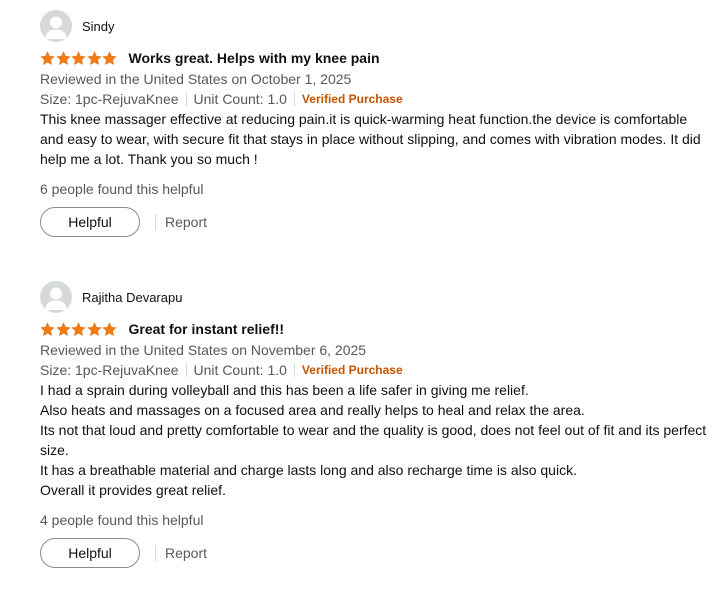  What do you see at coordinates (376, 297) in the screenshot?
I see `author-row: Rajitha Devarapu` at bounding box center [376, 297].